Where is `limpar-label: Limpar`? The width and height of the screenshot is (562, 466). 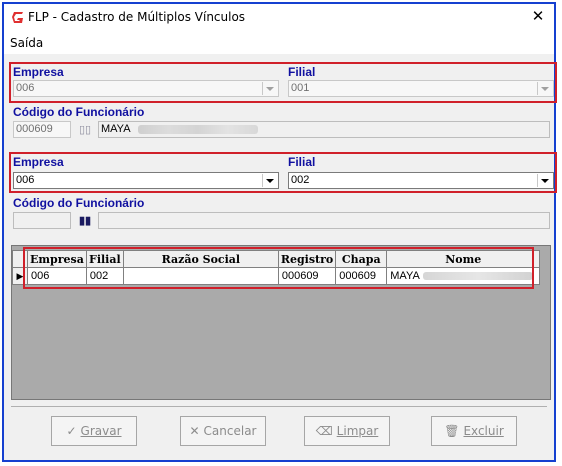
limpar-label: Limpar is located at coordinates (357, 431).